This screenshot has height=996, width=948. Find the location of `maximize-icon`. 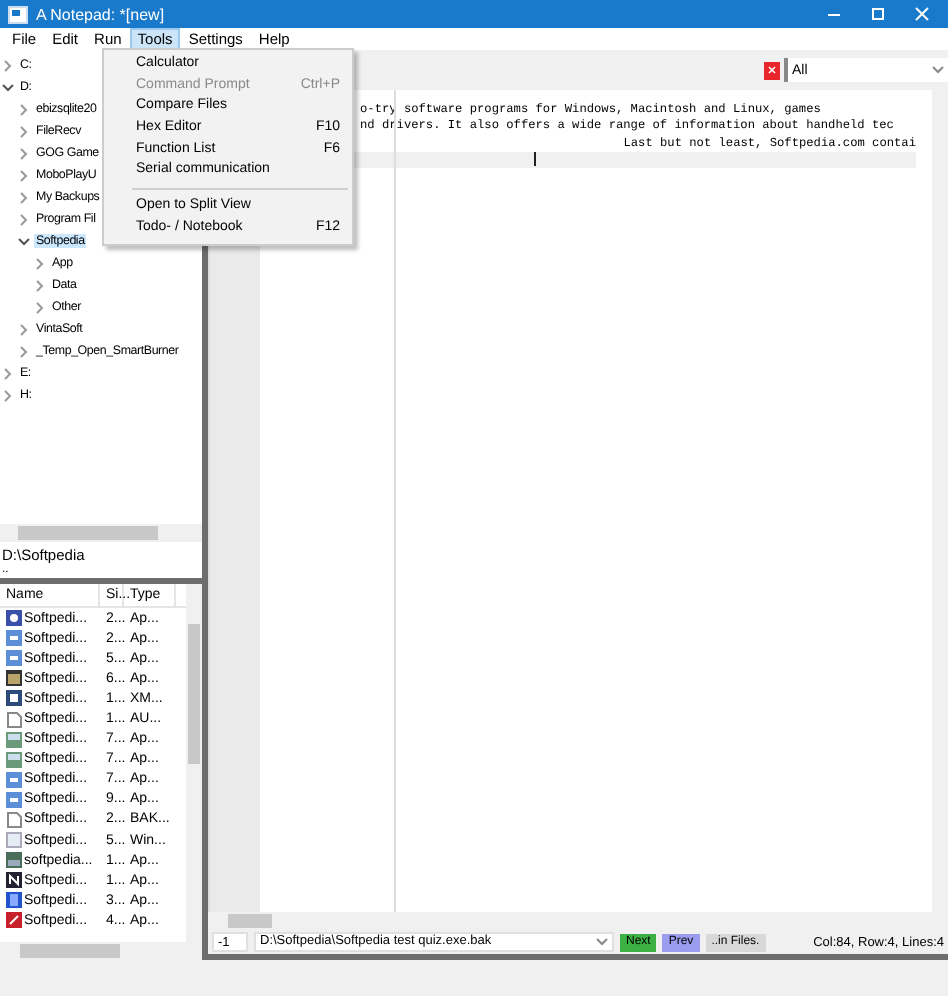

maximize-icon is located at coordinates (878, 14).